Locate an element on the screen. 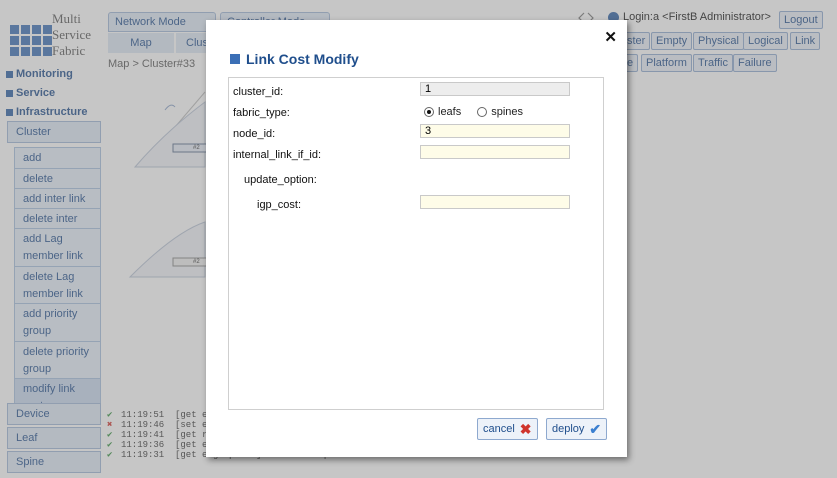  close-icon: ✕ is located at coordinates (610, 37).